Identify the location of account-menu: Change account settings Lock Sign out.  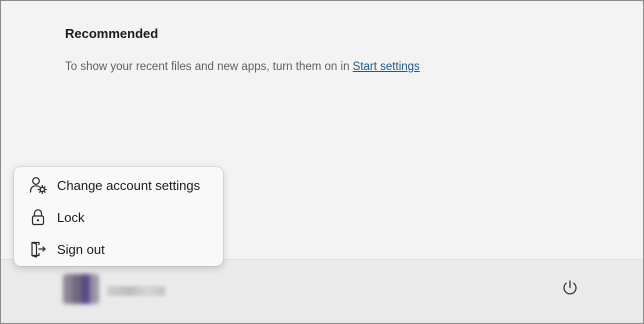
(118, 216).